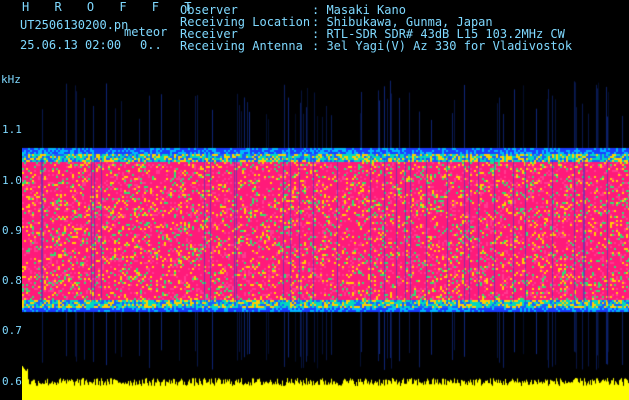  What do you see at coordinates (241, 46) in the screenshot?
I see `antenna-label: Receiving Antenna` at bounding box center [241, 46].